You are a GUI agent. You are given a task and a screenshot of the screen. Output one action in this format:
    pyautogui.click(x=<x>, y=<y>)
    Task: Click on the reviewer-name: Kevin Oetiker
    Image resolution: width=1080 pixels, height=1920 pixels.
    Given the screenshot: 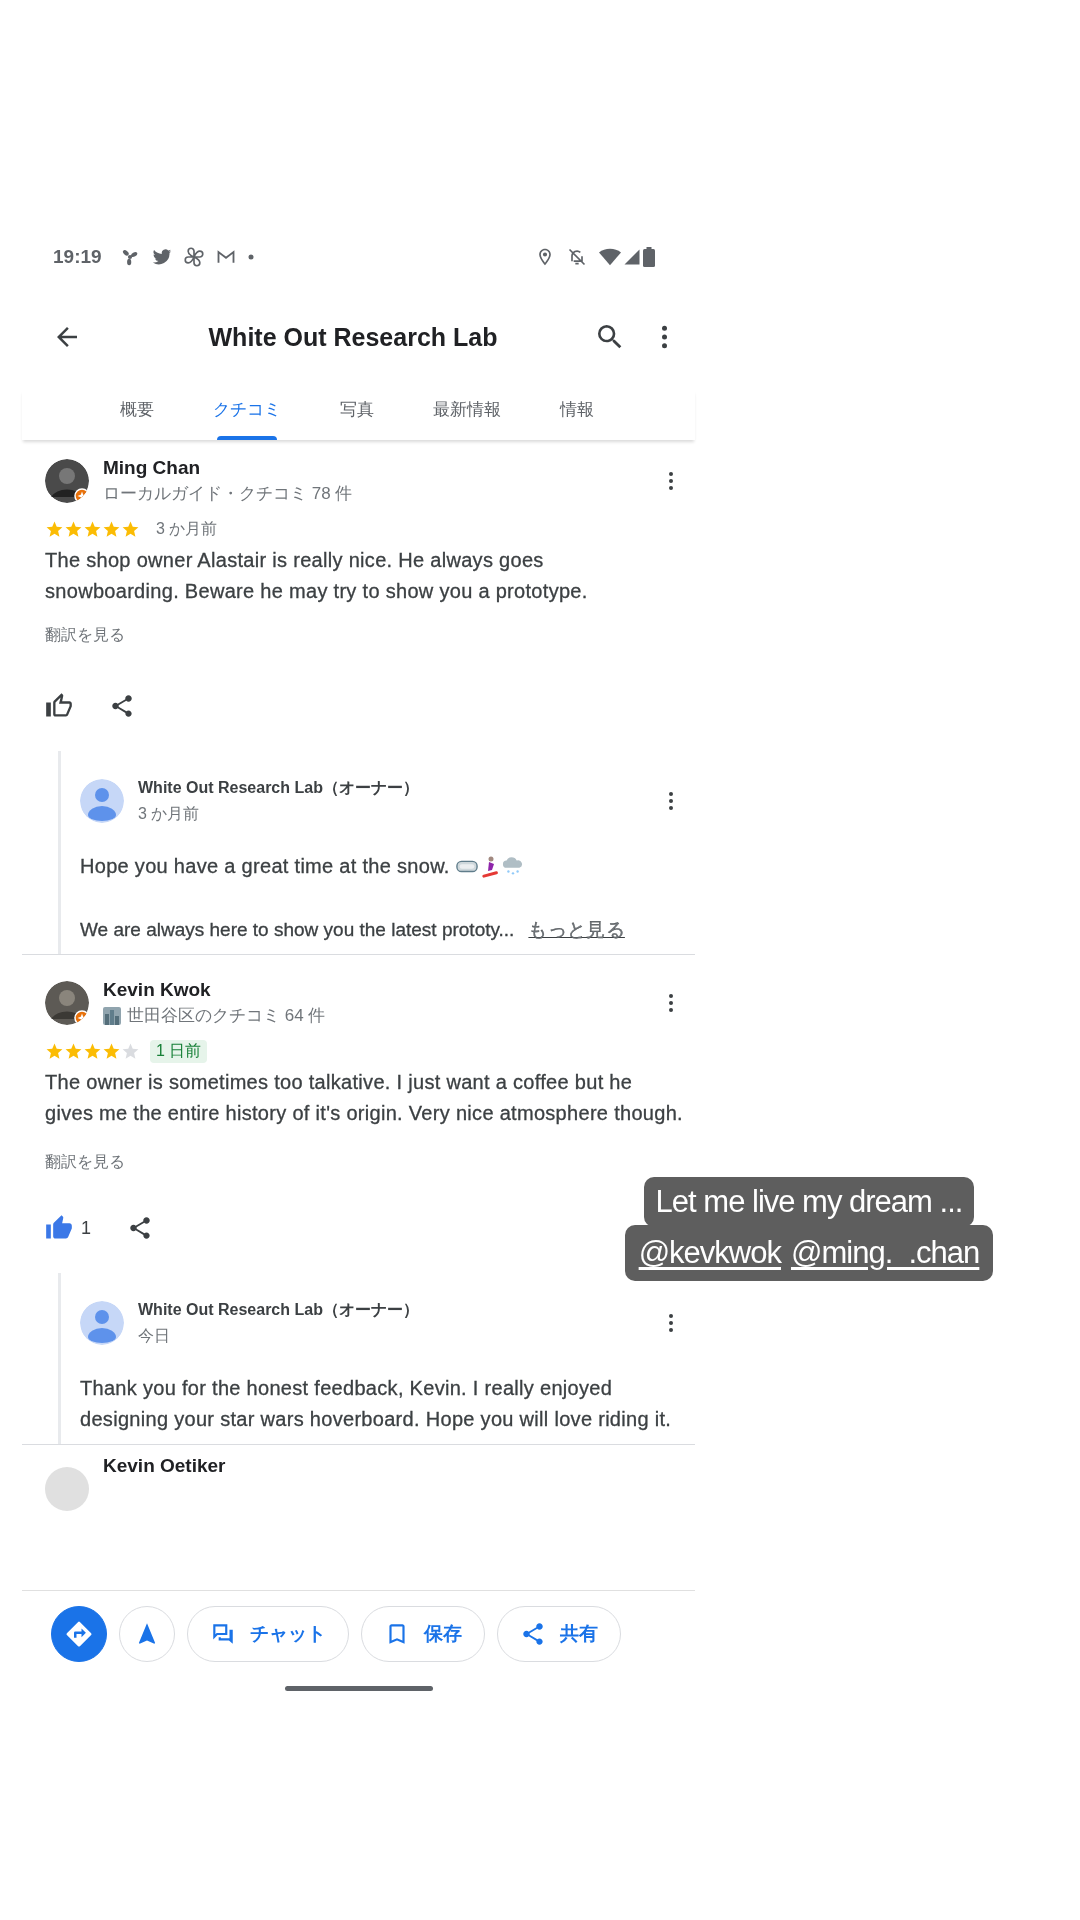 What is the action you would take?
    pyautogui.click(x=164, y=1482)
    